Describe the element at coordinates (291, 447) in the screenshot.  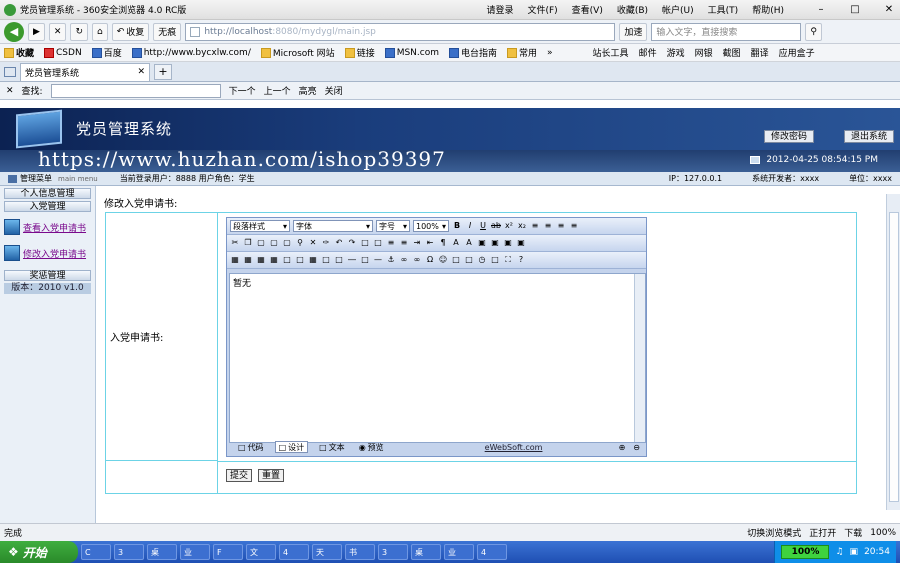
I see `mode-design: □ 设计` at that location.